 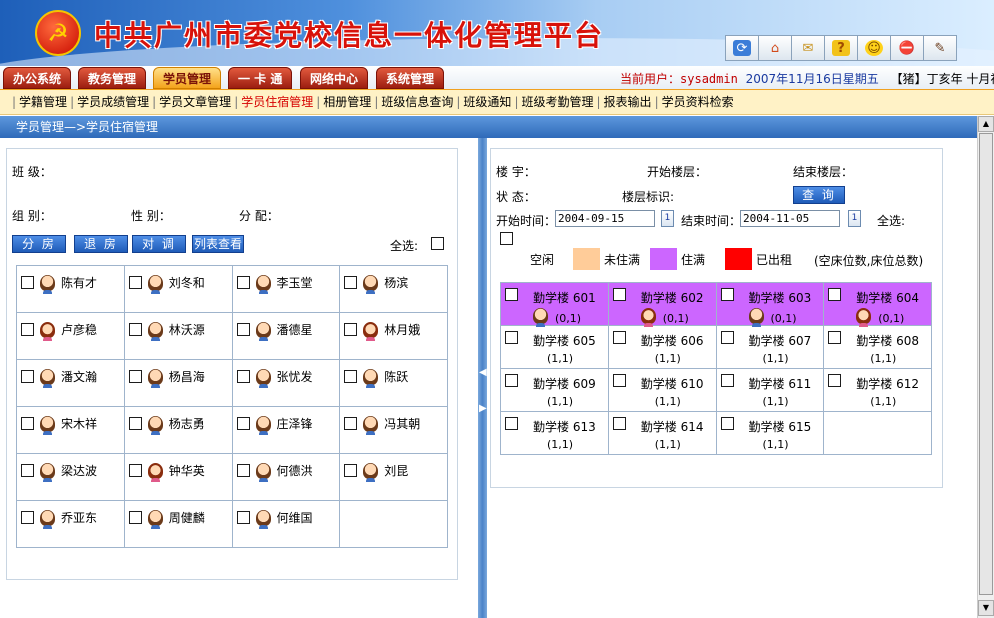 What do you see at coordinates (295, 423) in the screenshot?
I see `student-name: 庄泽锋` at bounding box center [295, 423].